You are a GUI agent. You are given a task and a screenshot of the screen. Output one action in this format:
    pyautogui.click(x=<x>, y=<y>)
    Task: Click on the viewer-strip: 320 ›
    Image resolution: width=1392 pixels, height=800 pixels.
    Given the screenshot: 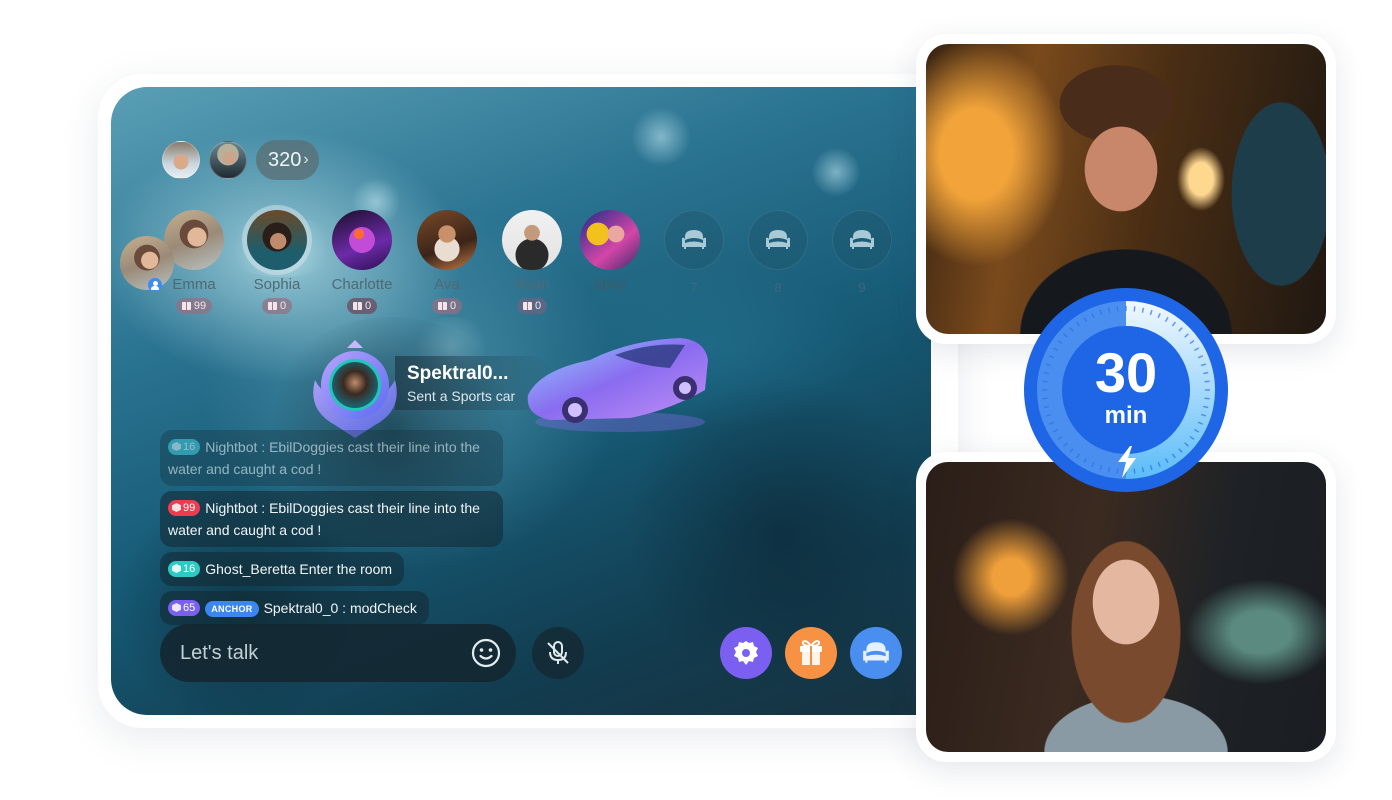 What is the action you would take?
    pyautogui.click(x=240, y=160)
    